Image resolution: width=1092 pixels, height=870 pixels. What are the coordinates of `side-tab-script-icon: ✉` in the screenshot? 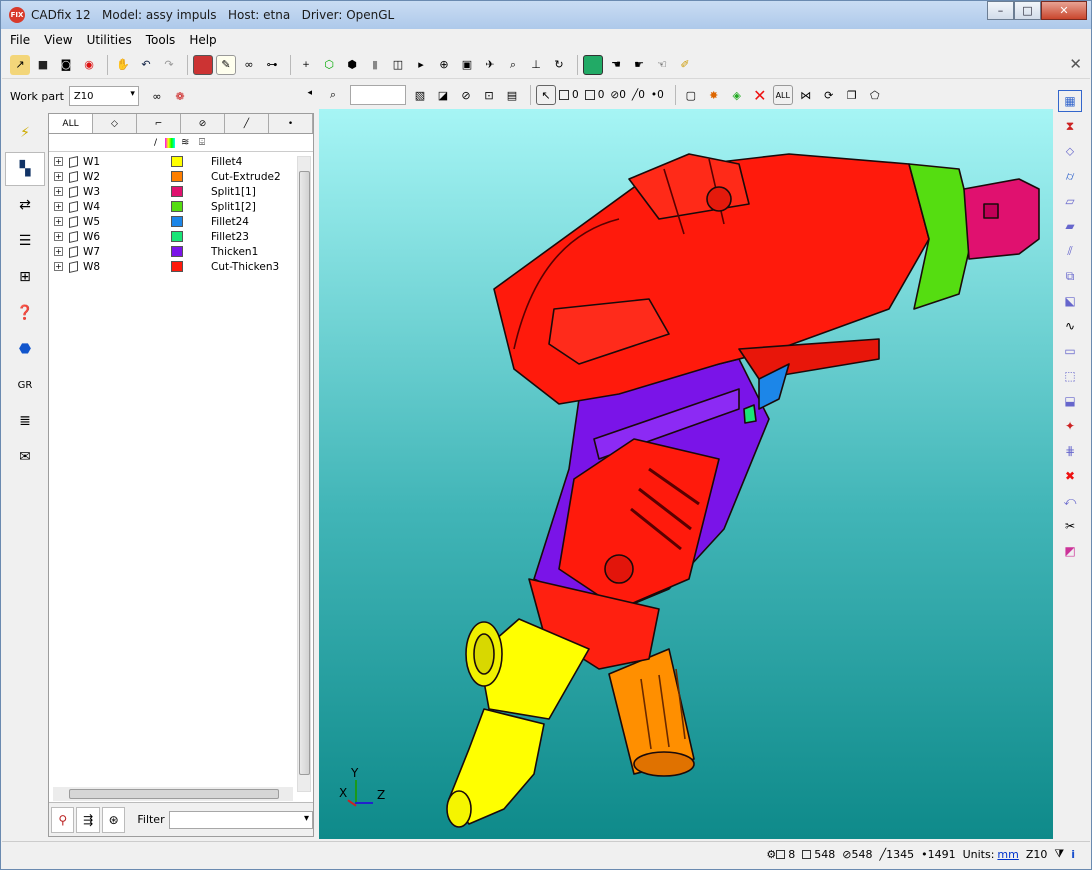 It's located at (25, 457).